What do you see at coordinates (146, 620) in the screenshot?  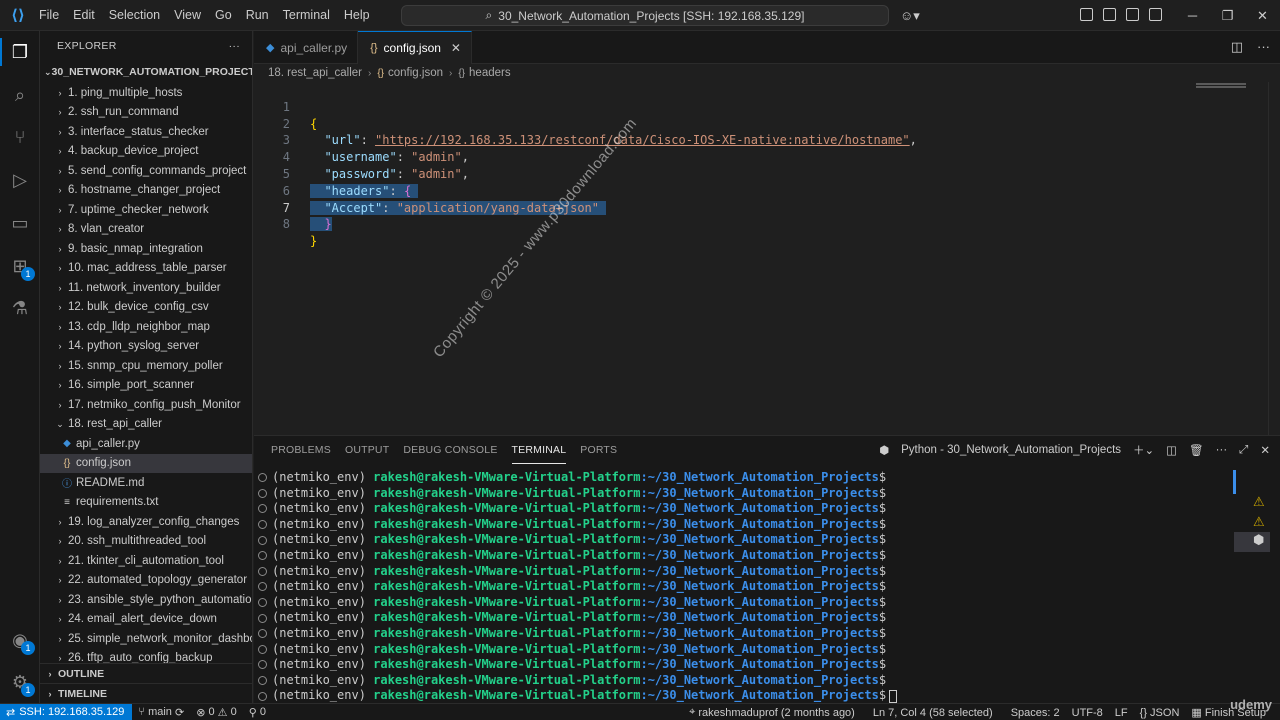 I see `tree-folder: › 24. email_alert_device_down` at bounding box center [146, 620].